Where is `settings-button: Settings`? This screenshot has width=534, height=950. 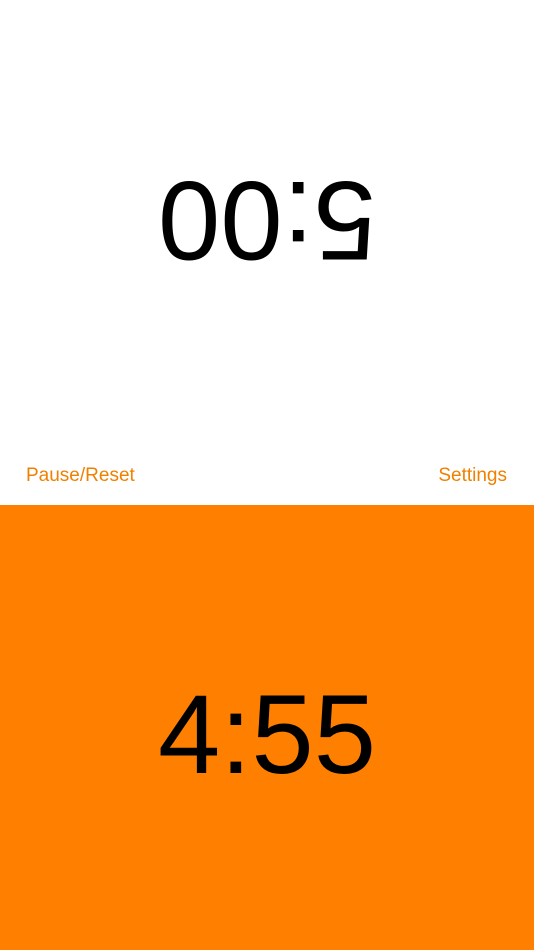 settings-button: Settings is located at coordinates (472, 476).